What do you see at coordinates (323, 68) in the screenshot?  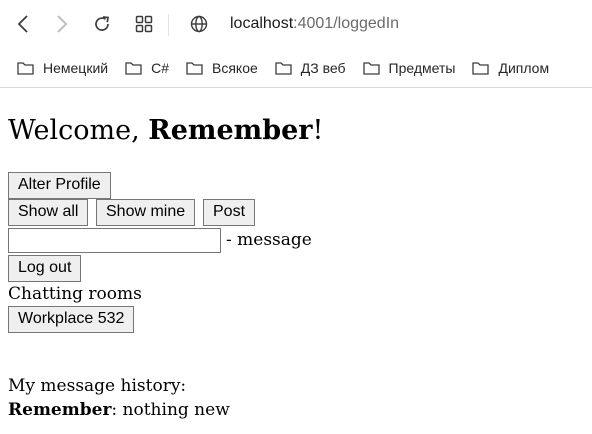 I see `bookmark-label: ДЗ веб` at bounding box center [323, 68].